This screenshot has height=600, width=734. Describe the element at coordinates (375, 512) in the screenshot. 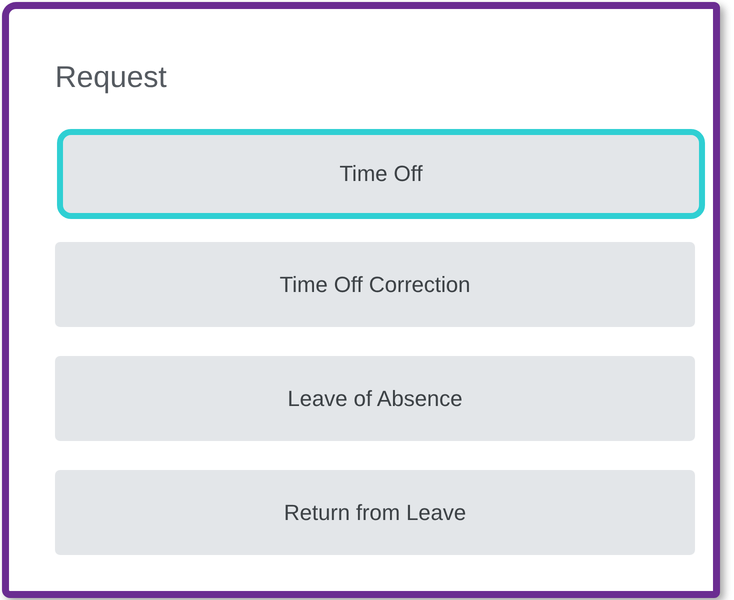

I see `request-button: Return from Leave` at that location.